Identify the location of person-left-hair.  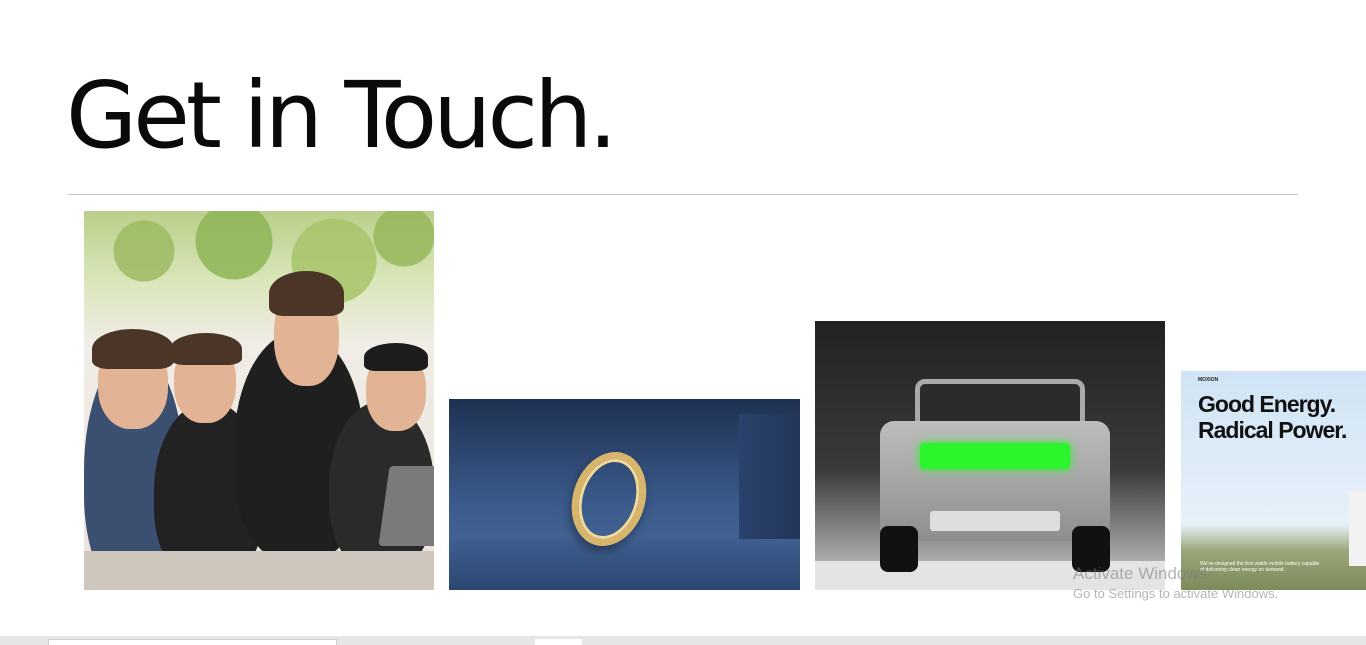
(133, 349).